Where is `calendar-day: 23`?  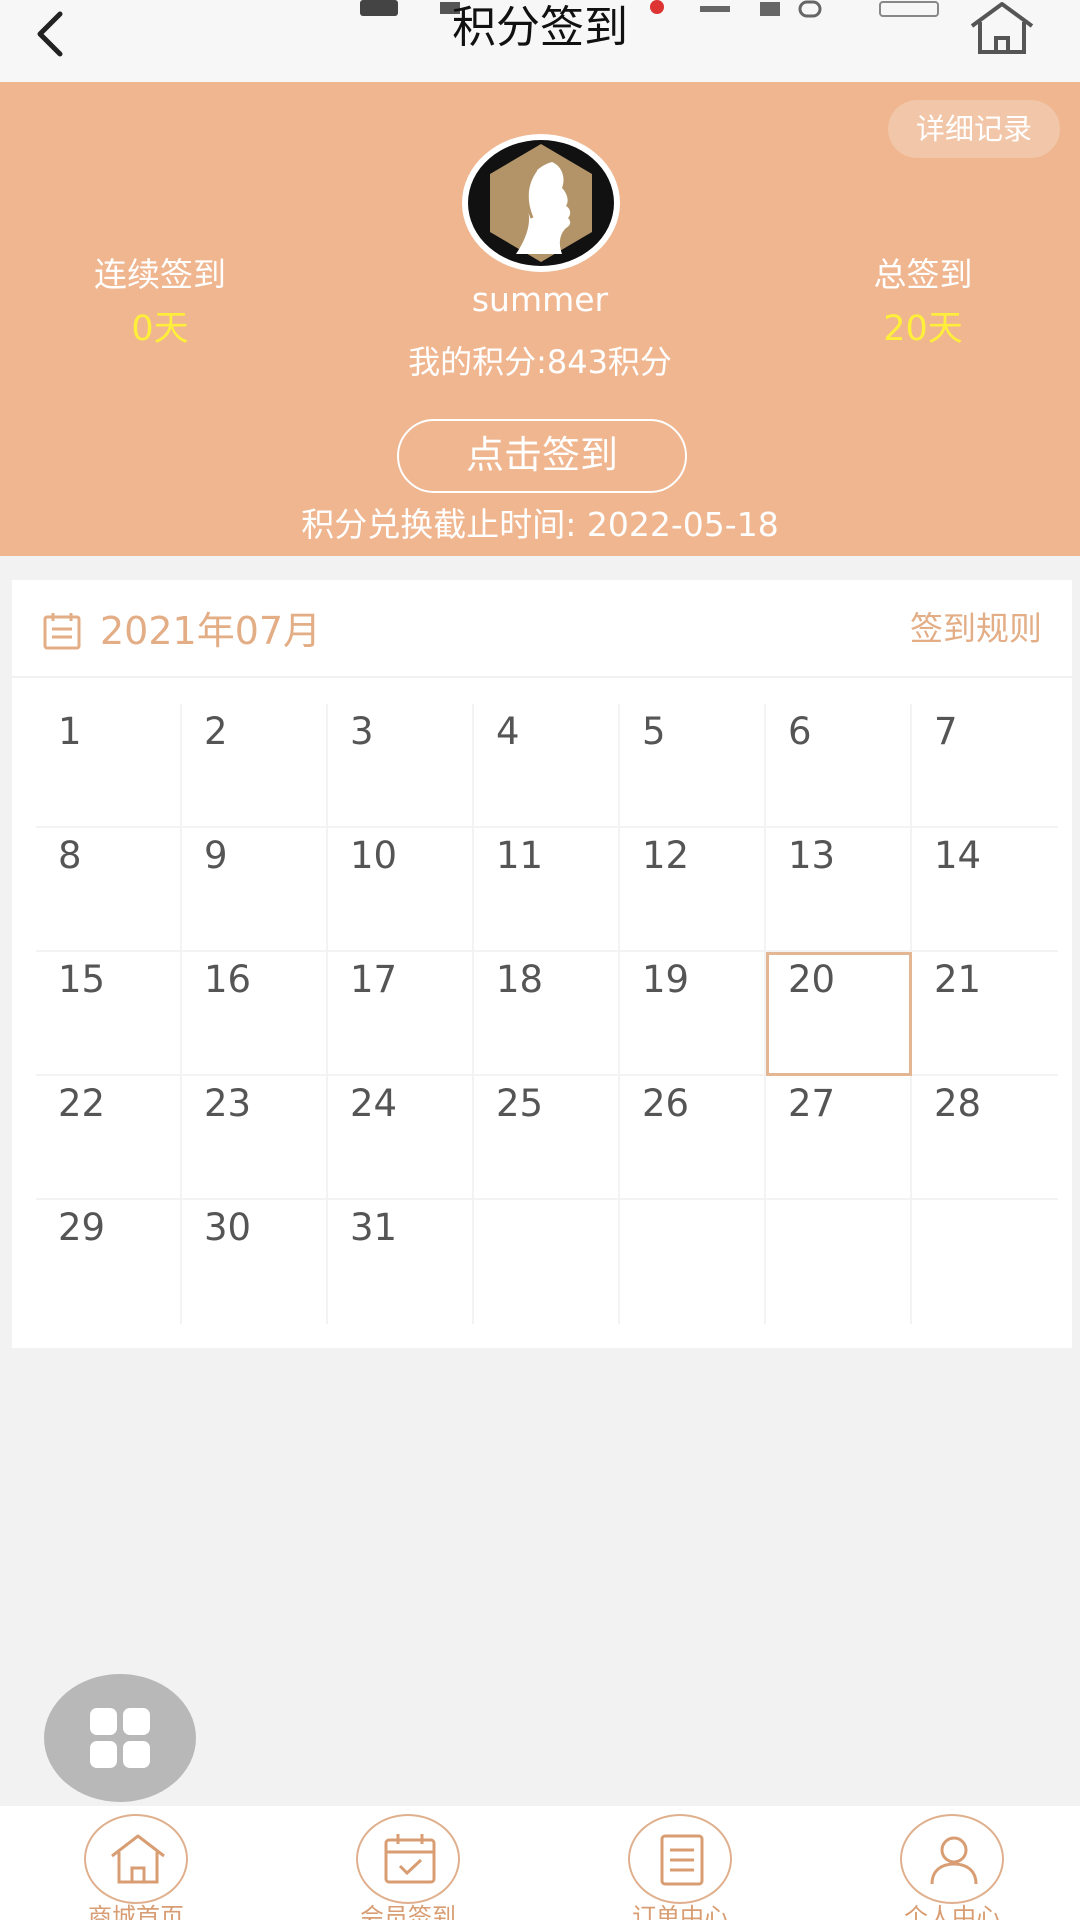 calendar-day: 23 is located at coordinates (255, 1138).